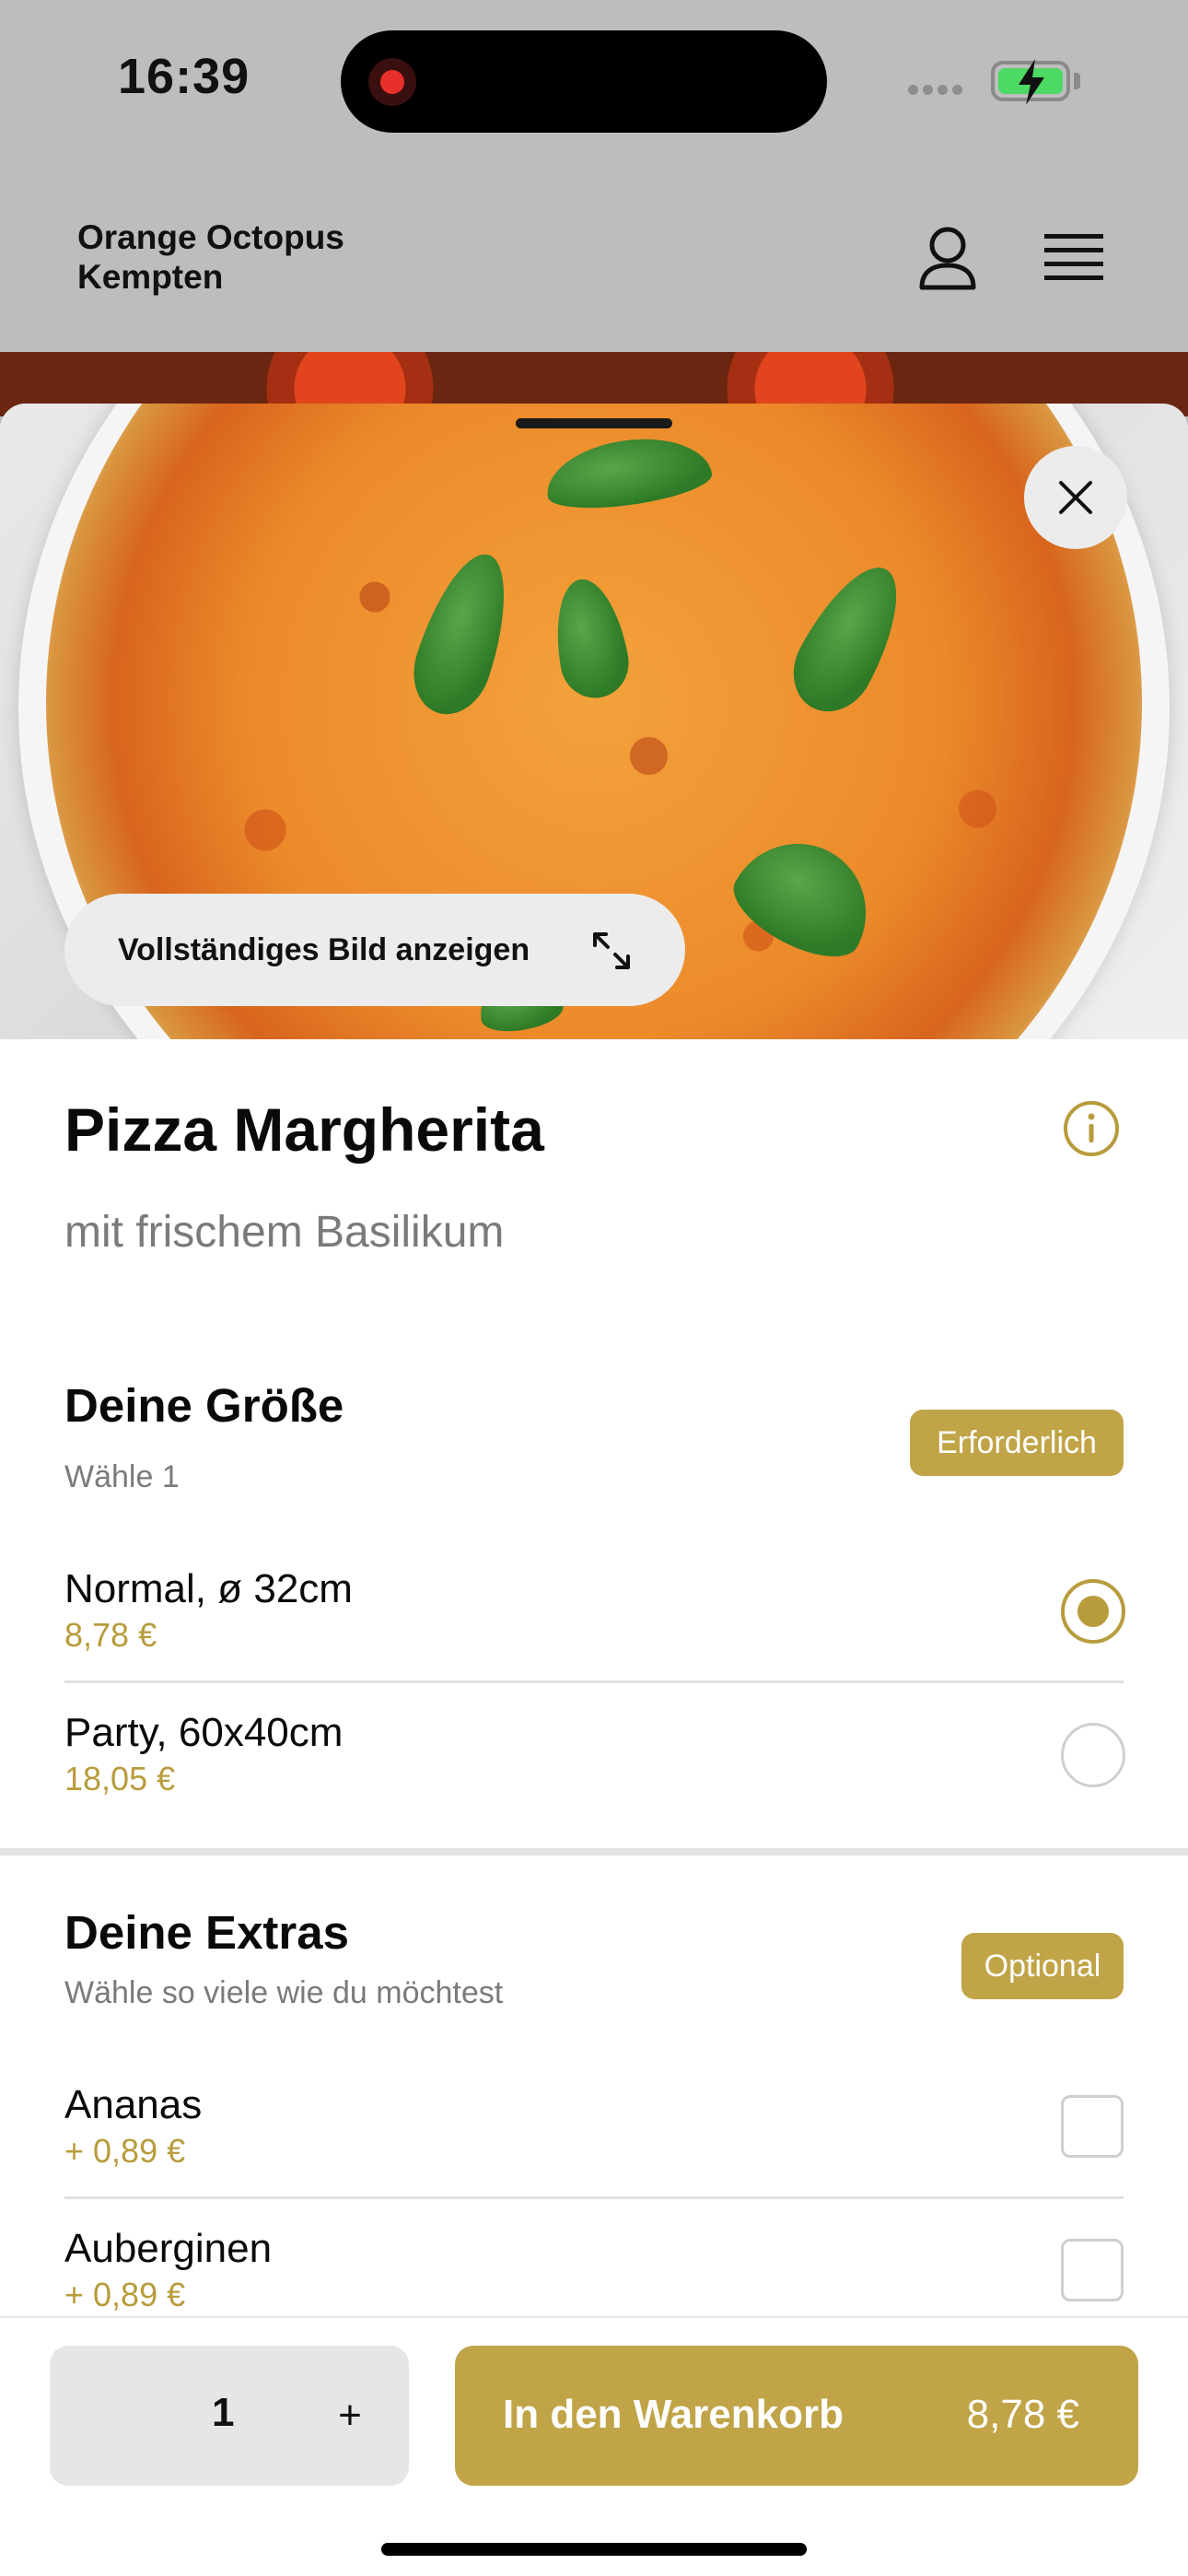 The height and width of the screenshot is (2576, 1188). Describe the element at coordinates (206, 1932) in the screenshot. I see `extras-section-title: Deine Extras` at that location.